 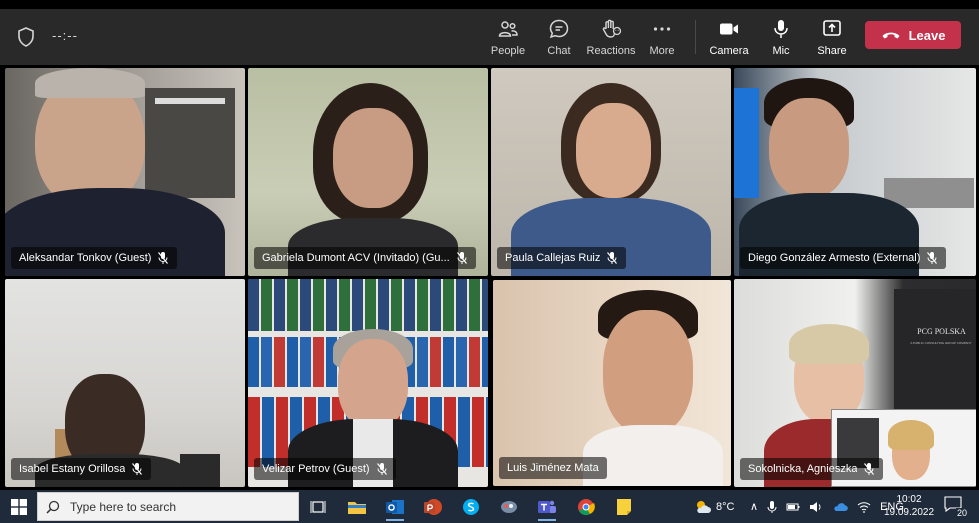 What do you see at coordinates (662, 29) in the screenshot?
I see `more-icon` at bounding box center [662, 29].